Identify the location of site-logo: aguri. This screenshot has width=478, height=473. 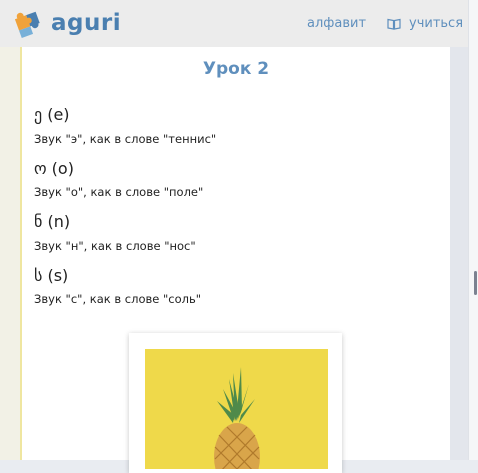
(65, 23).